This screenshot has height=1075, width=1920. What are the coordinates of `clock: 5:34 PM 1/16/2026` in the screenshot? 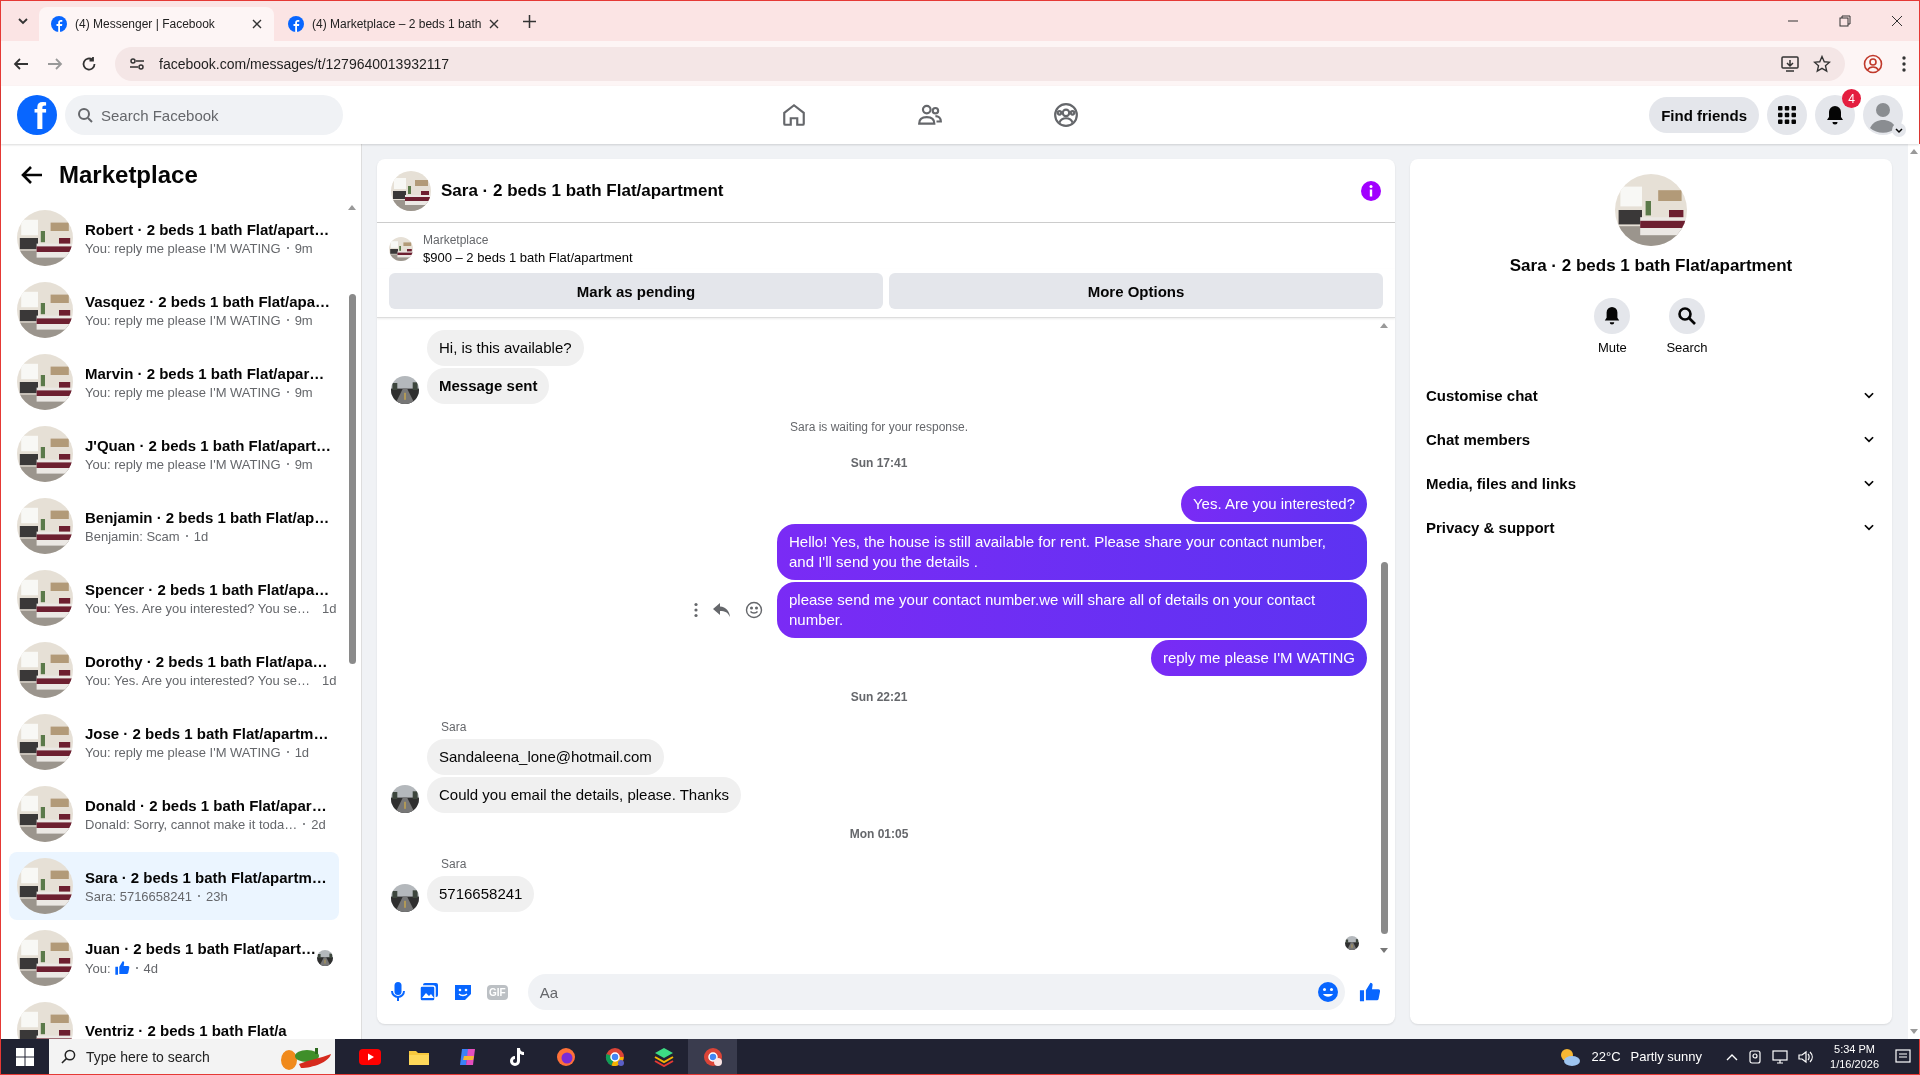 It's located at (1854, 1056).